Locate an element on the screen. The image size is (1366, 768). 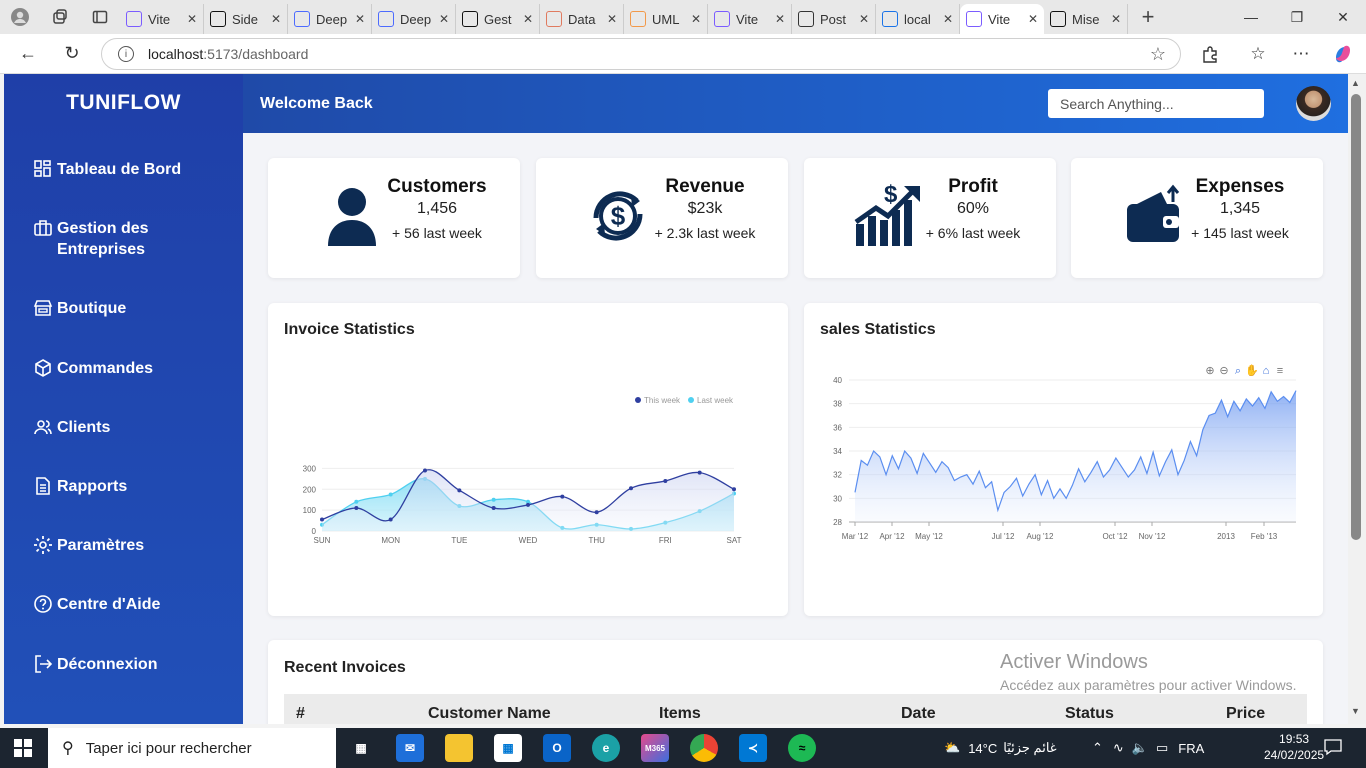
sidebar-item-centre-d-aide: Centre d'Aide is located at coordinates (128, 604).